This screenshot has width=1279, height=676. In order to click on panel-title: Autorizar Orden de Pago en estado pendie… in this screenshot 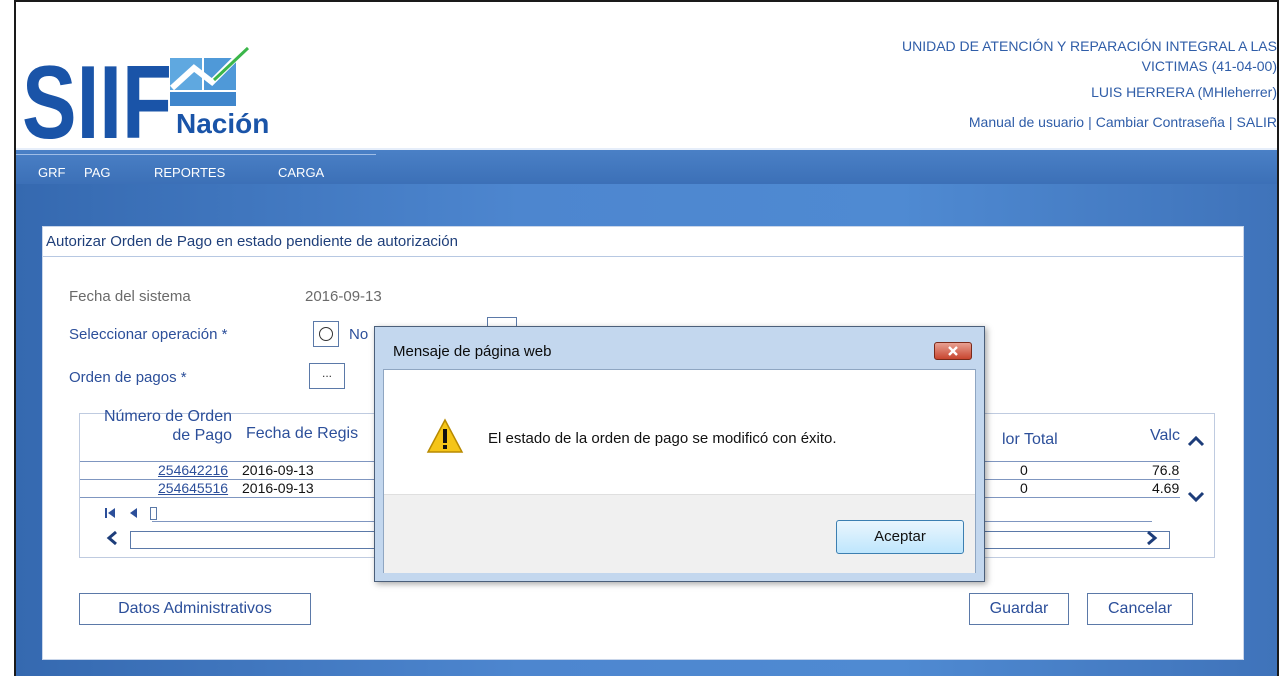, I will do `click(643, 242)`.